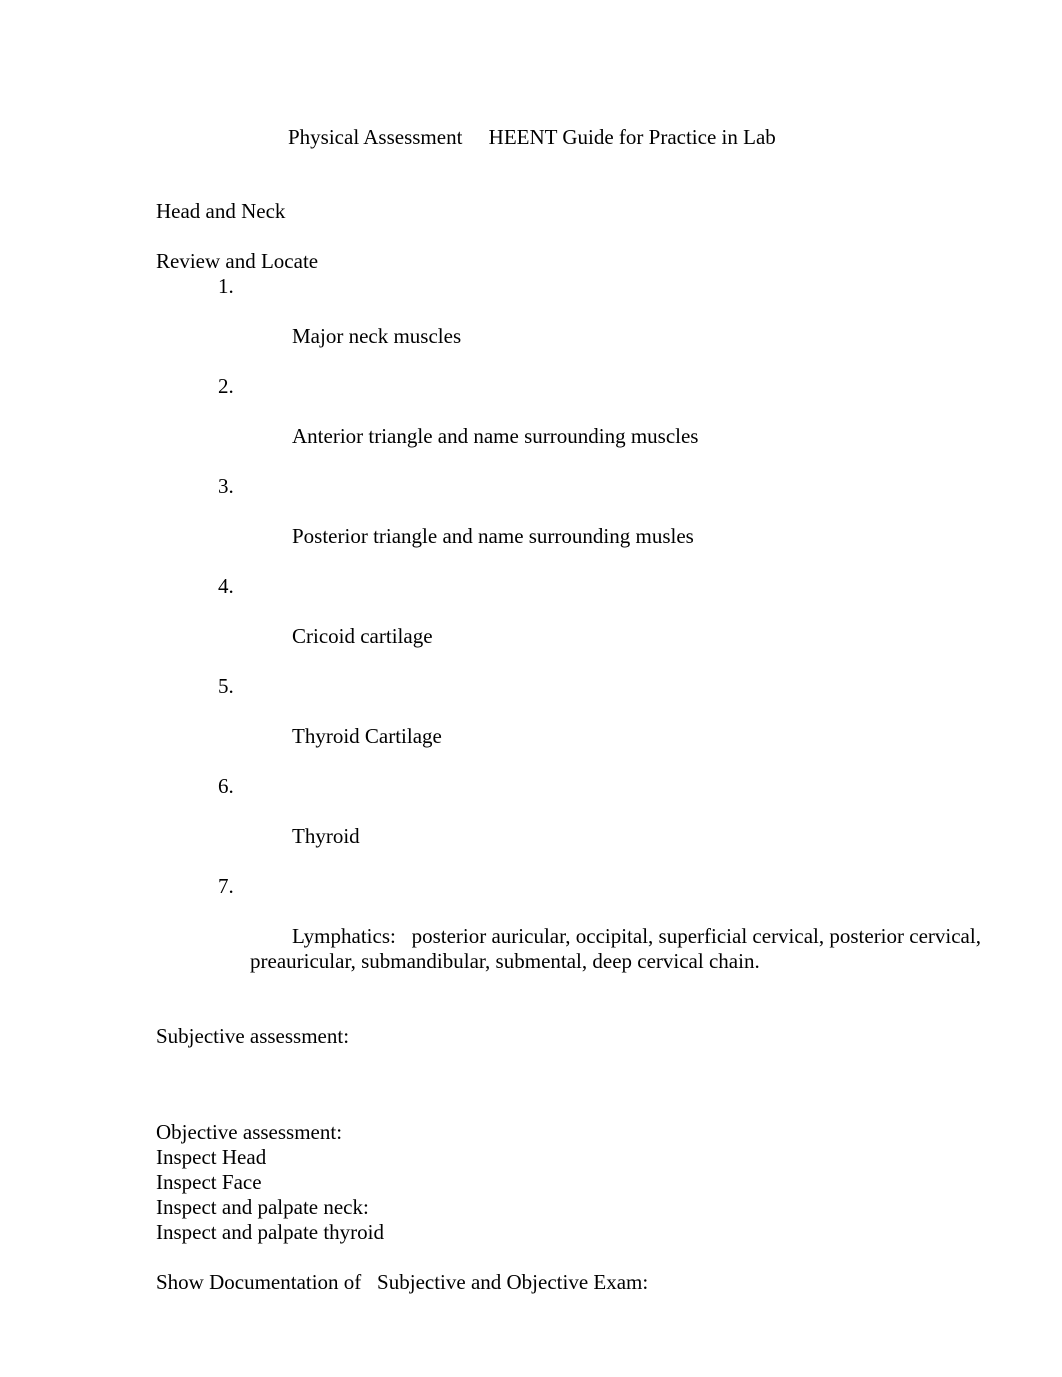  What do you see at coordinates (262, 1207) in the screenshot?
I see `objective-step-inspect-palpate-neck: Inspect and palpate neck:` at bounding box center [262, 1207].